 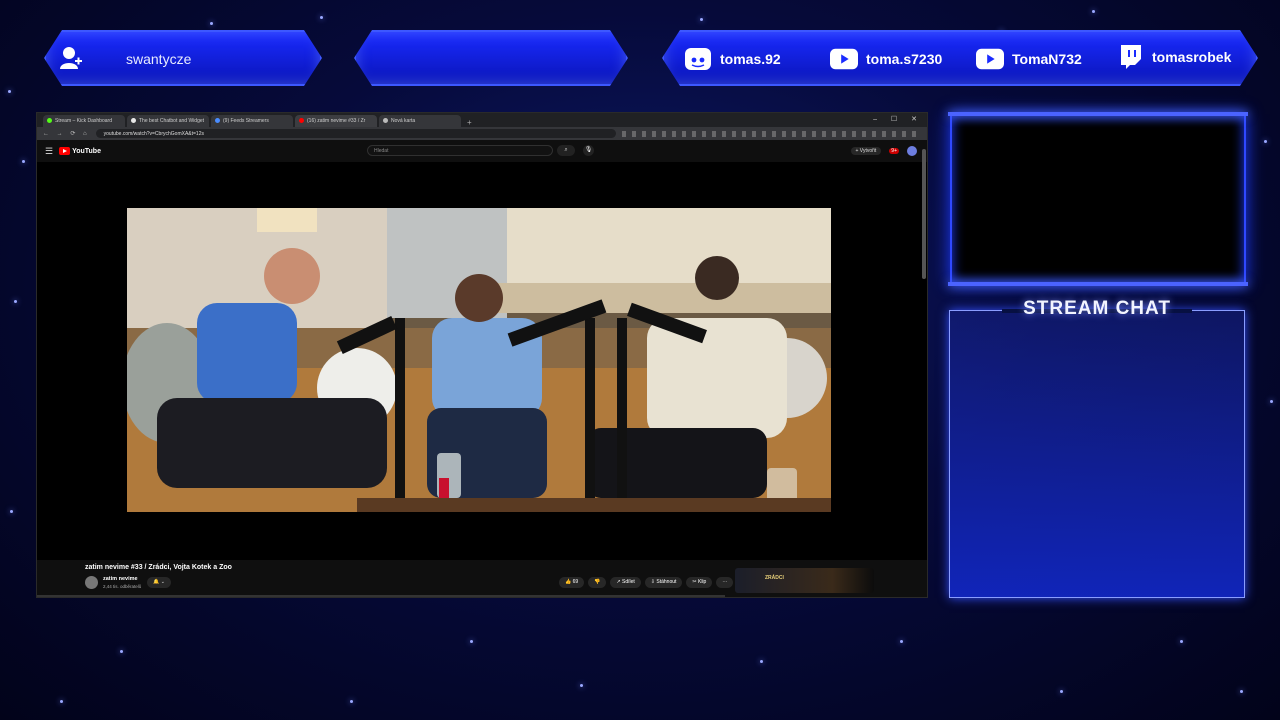 What do you see at coordinates (49, 151) in the screenshot?
I see `menu-icon: ☰` at bounding box center [49, 151].